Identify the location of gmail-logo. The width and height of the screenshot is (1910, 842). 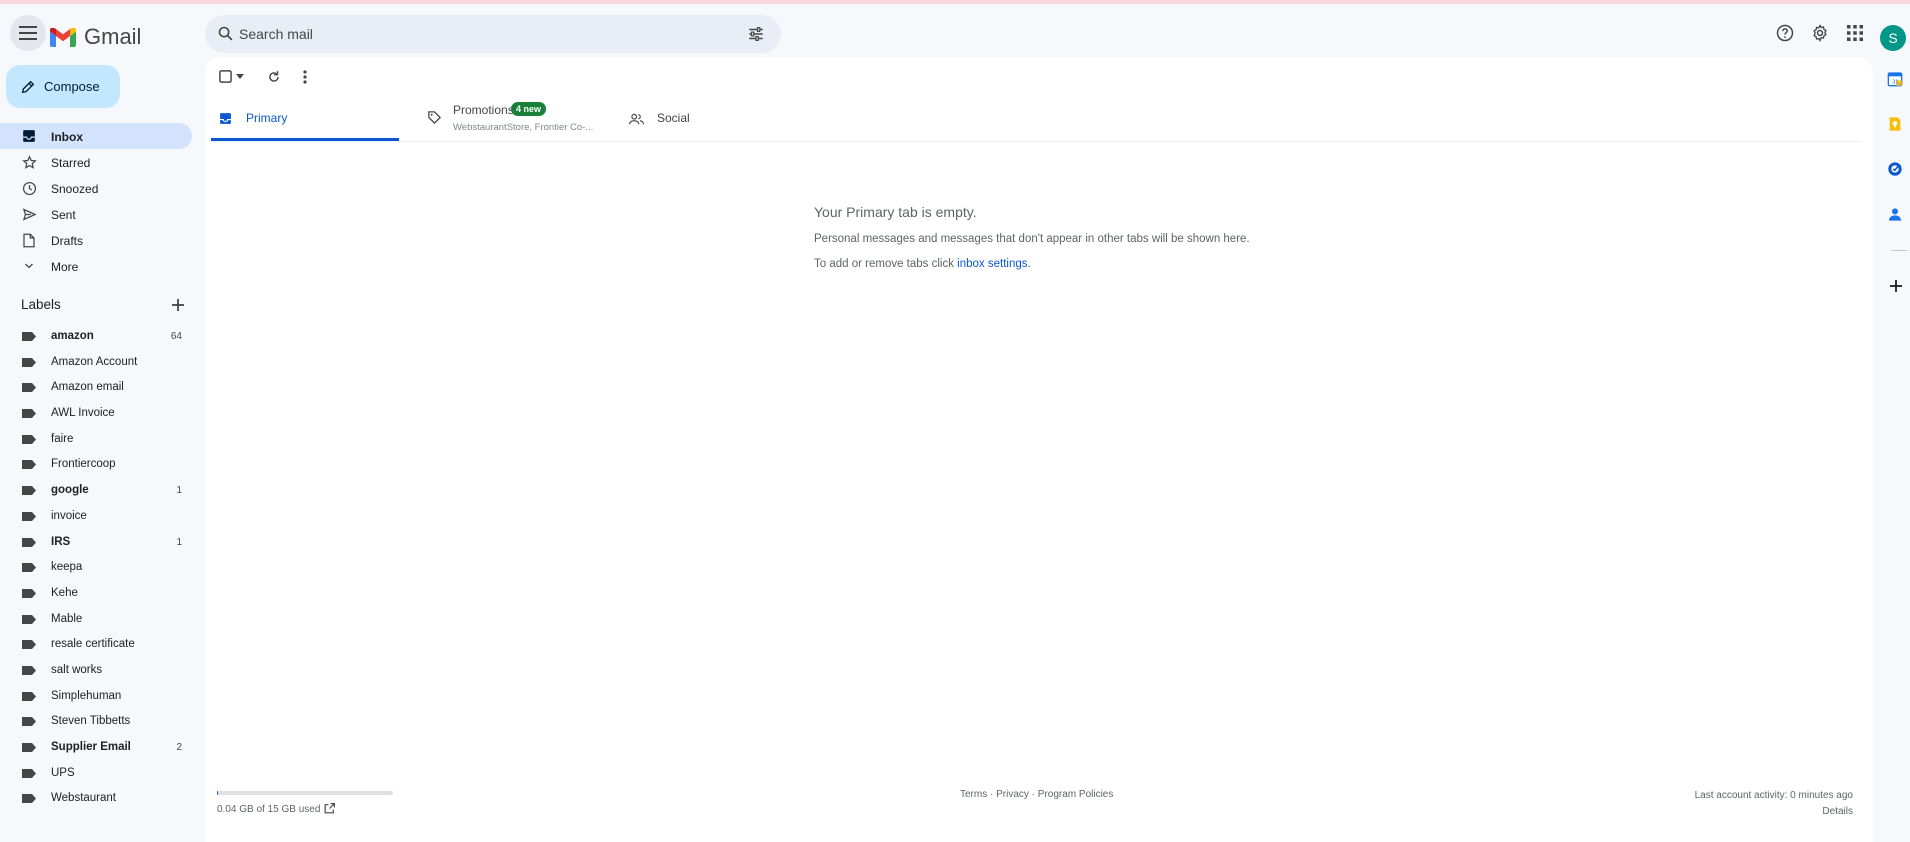
(63, 37).